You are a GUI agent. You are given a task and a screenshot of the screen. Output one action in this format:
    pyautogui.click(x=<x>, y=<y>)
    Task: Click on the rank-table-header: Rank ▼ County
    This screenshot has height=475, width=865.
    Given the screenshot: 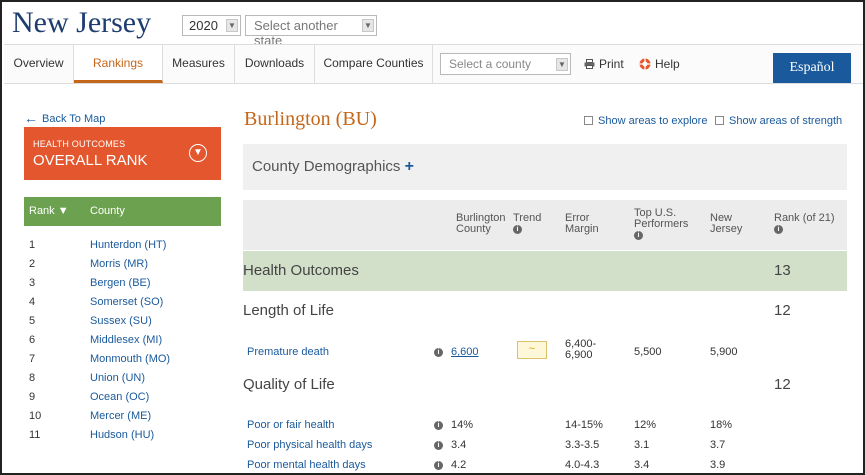 What is the action you would take?
    pyautogui.click(x=122, y=211)
    